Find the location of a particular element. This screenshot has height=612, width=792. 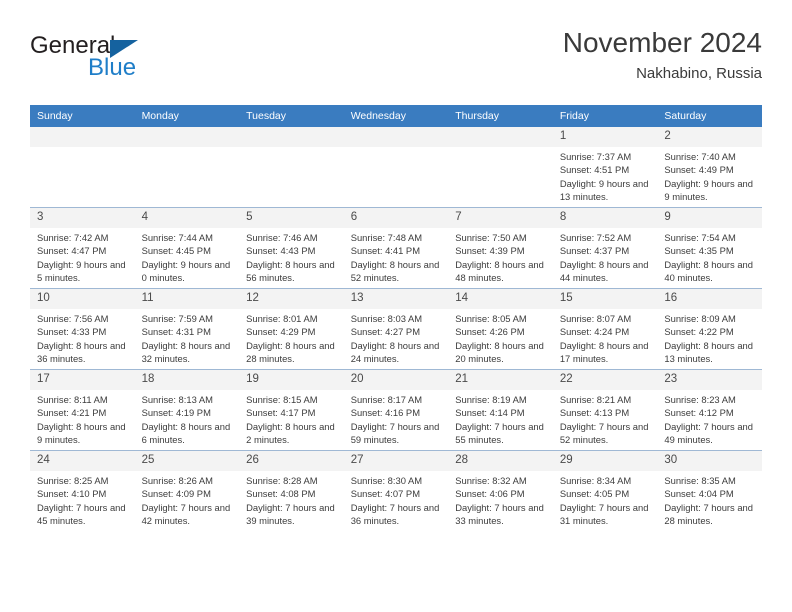

day-number: 29 is located at coordinates (605, 461).